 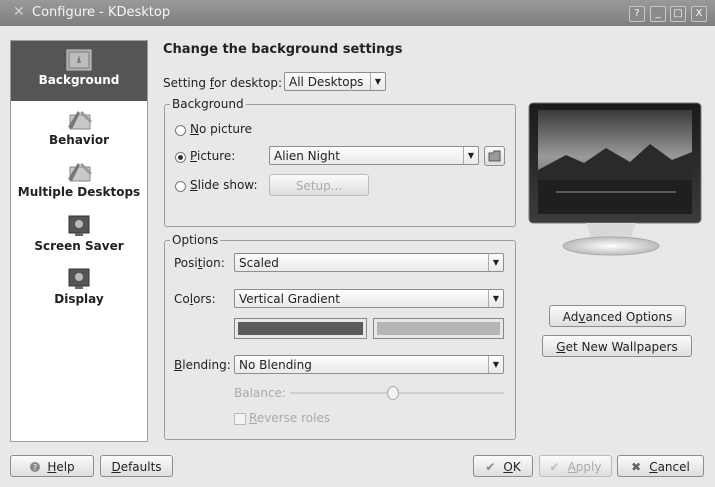 I want to click on get-new-wallpapers-button: Get New Wallpapers, so click(x=617, y=346).